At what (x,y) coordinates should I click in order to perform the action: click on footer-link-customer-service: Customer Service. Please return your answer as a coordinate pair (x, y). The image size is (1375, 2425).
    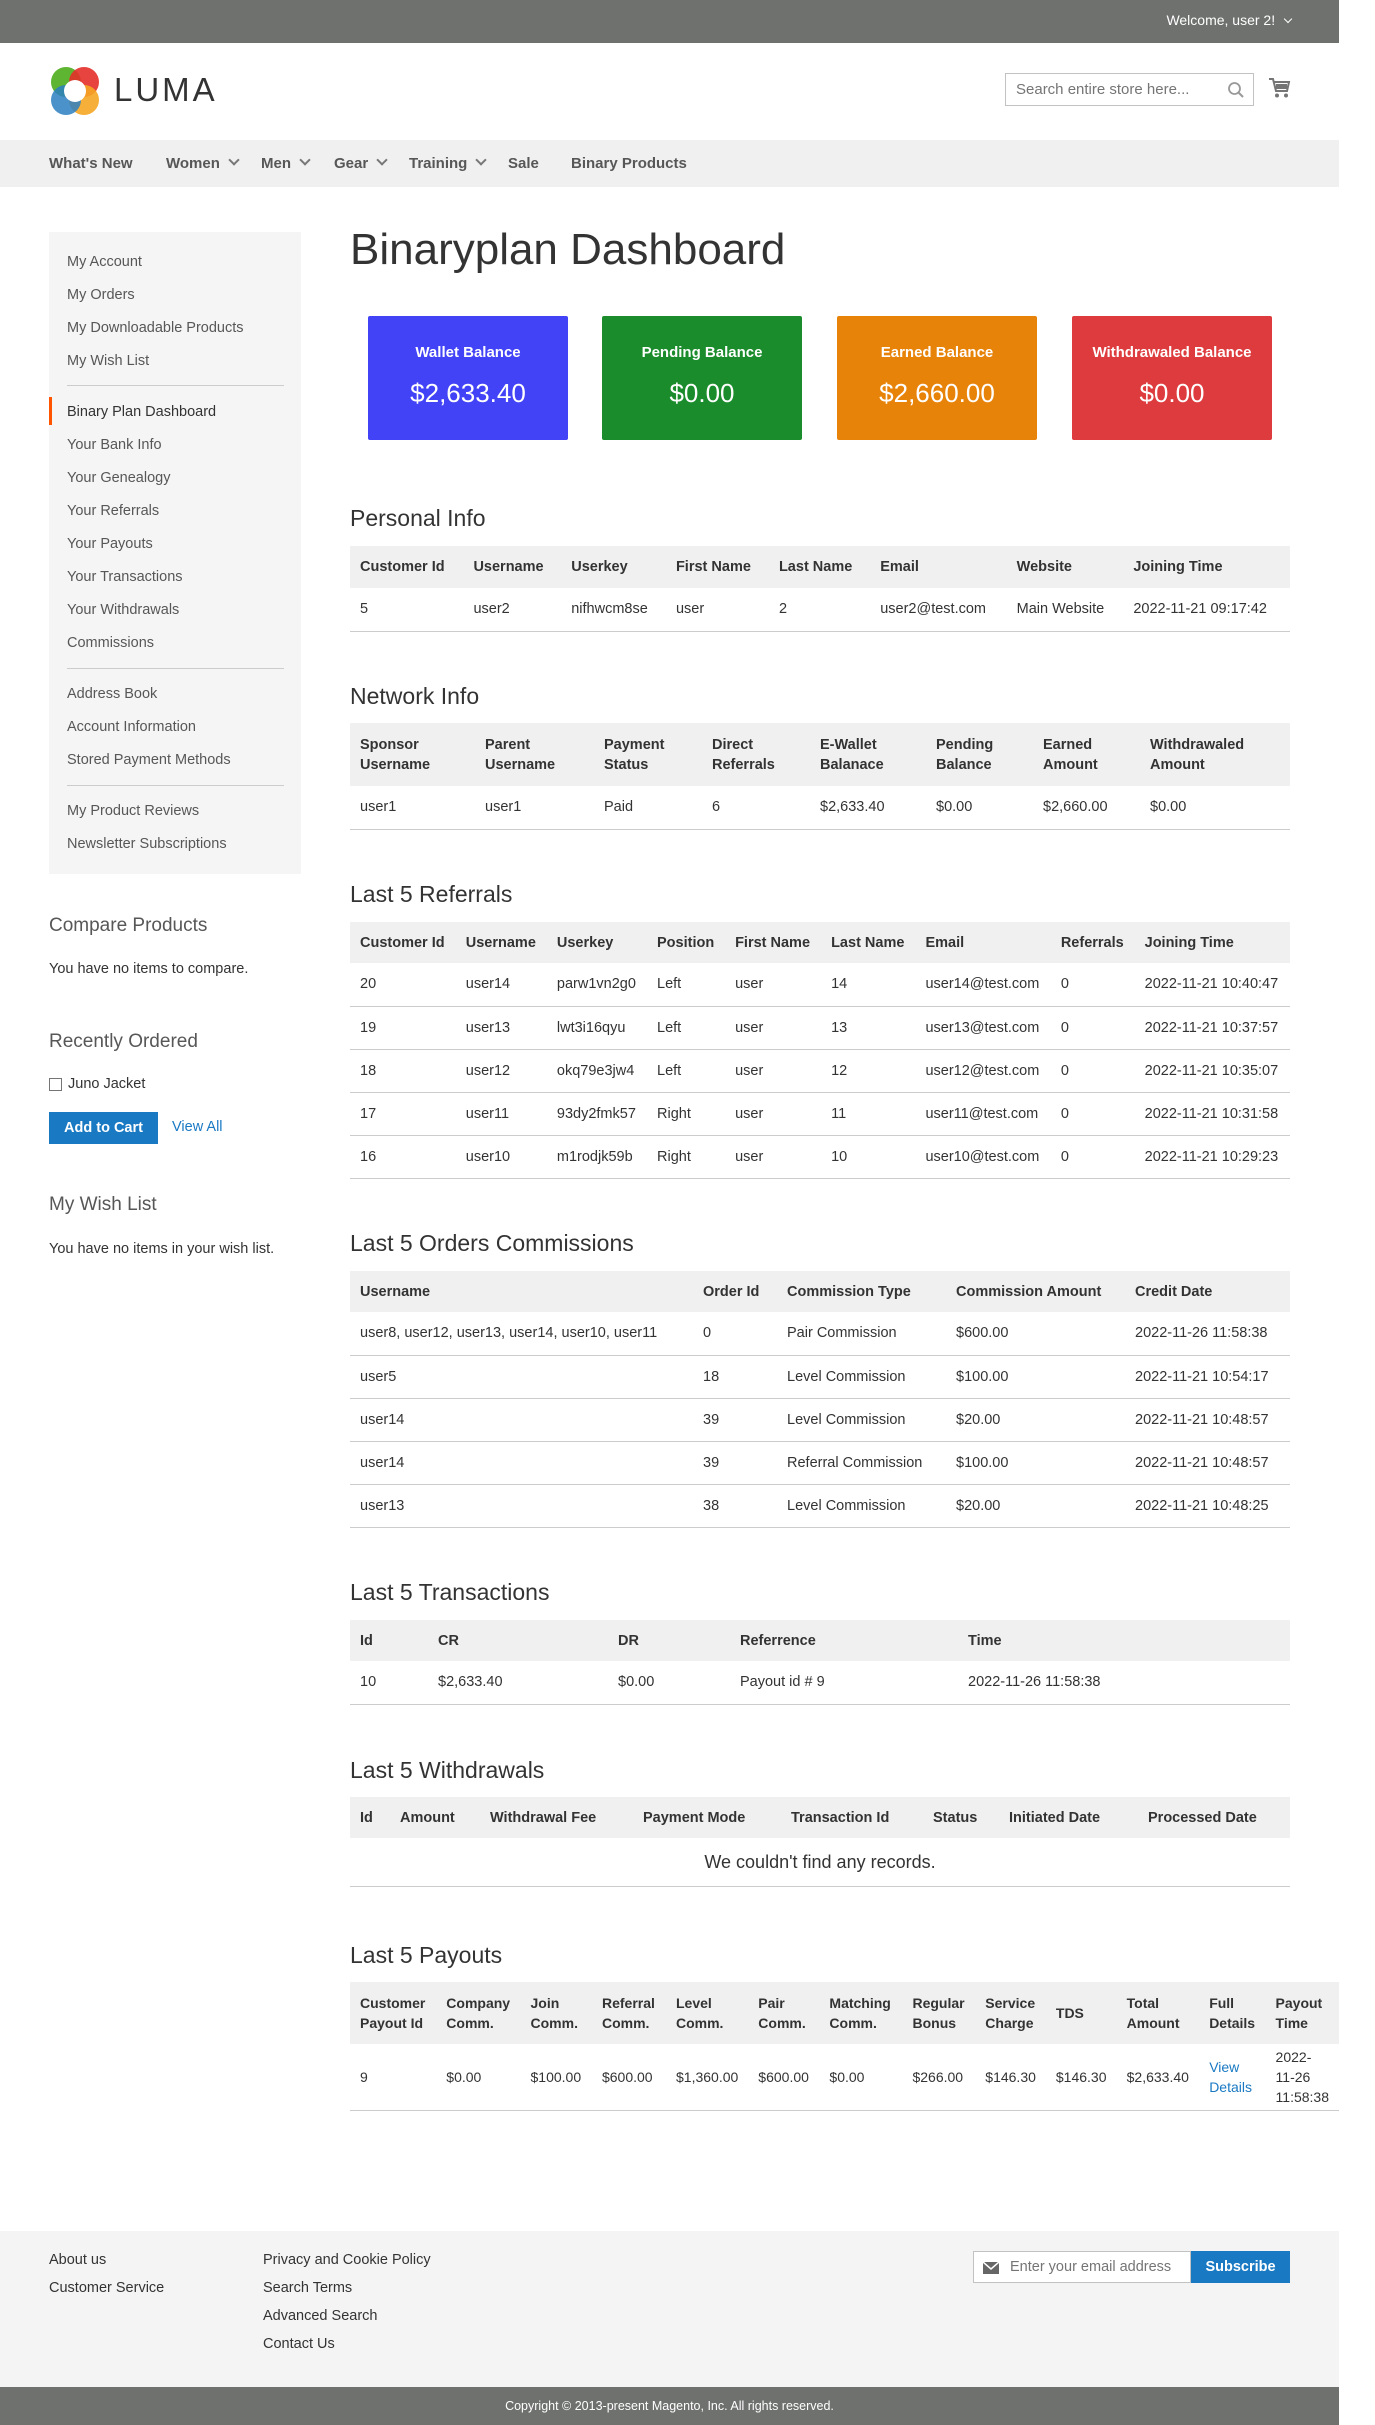
    Looking at the image, I should click on (106, 2288).